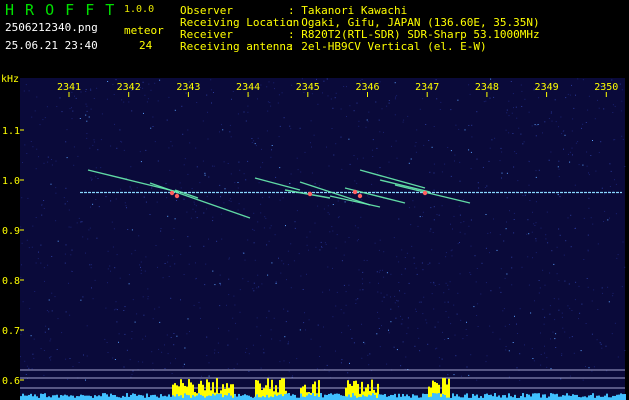 The height and width of the screenshot is (400, 629). What do you see at coordinates (236, 46) in the screenshot?
I see `antenna-label: Receiving antenna` at bounding box center [236, 46].